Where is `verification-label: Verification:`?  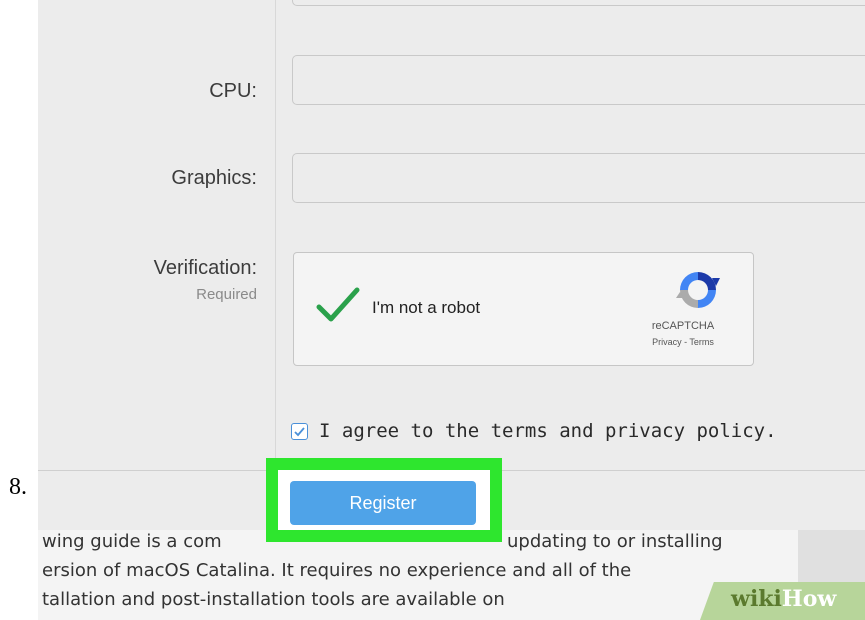
verification-label: Verification: is located at coordinates (205, 268).